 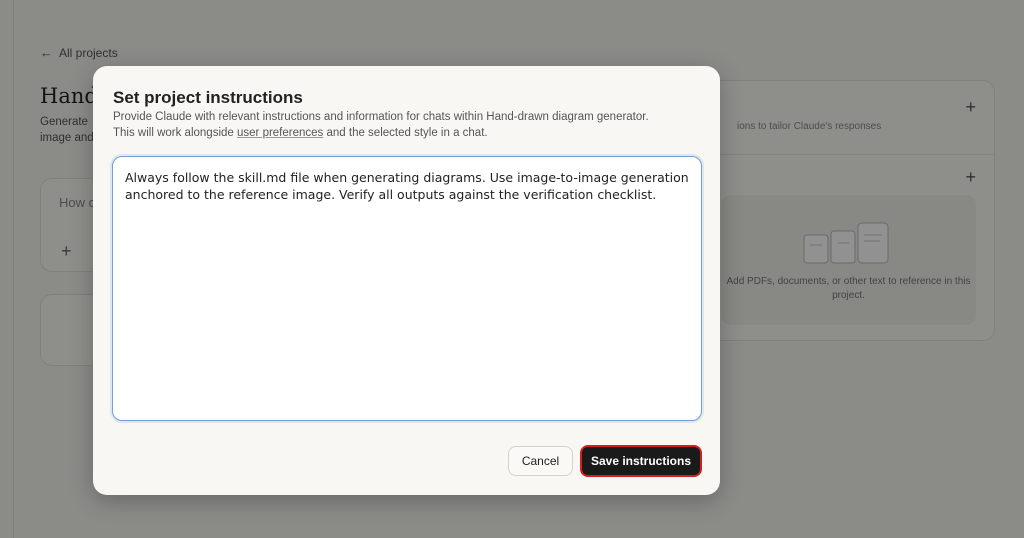 I want to click on dialog-title: Set project instructions, so click(x=208, y=97).